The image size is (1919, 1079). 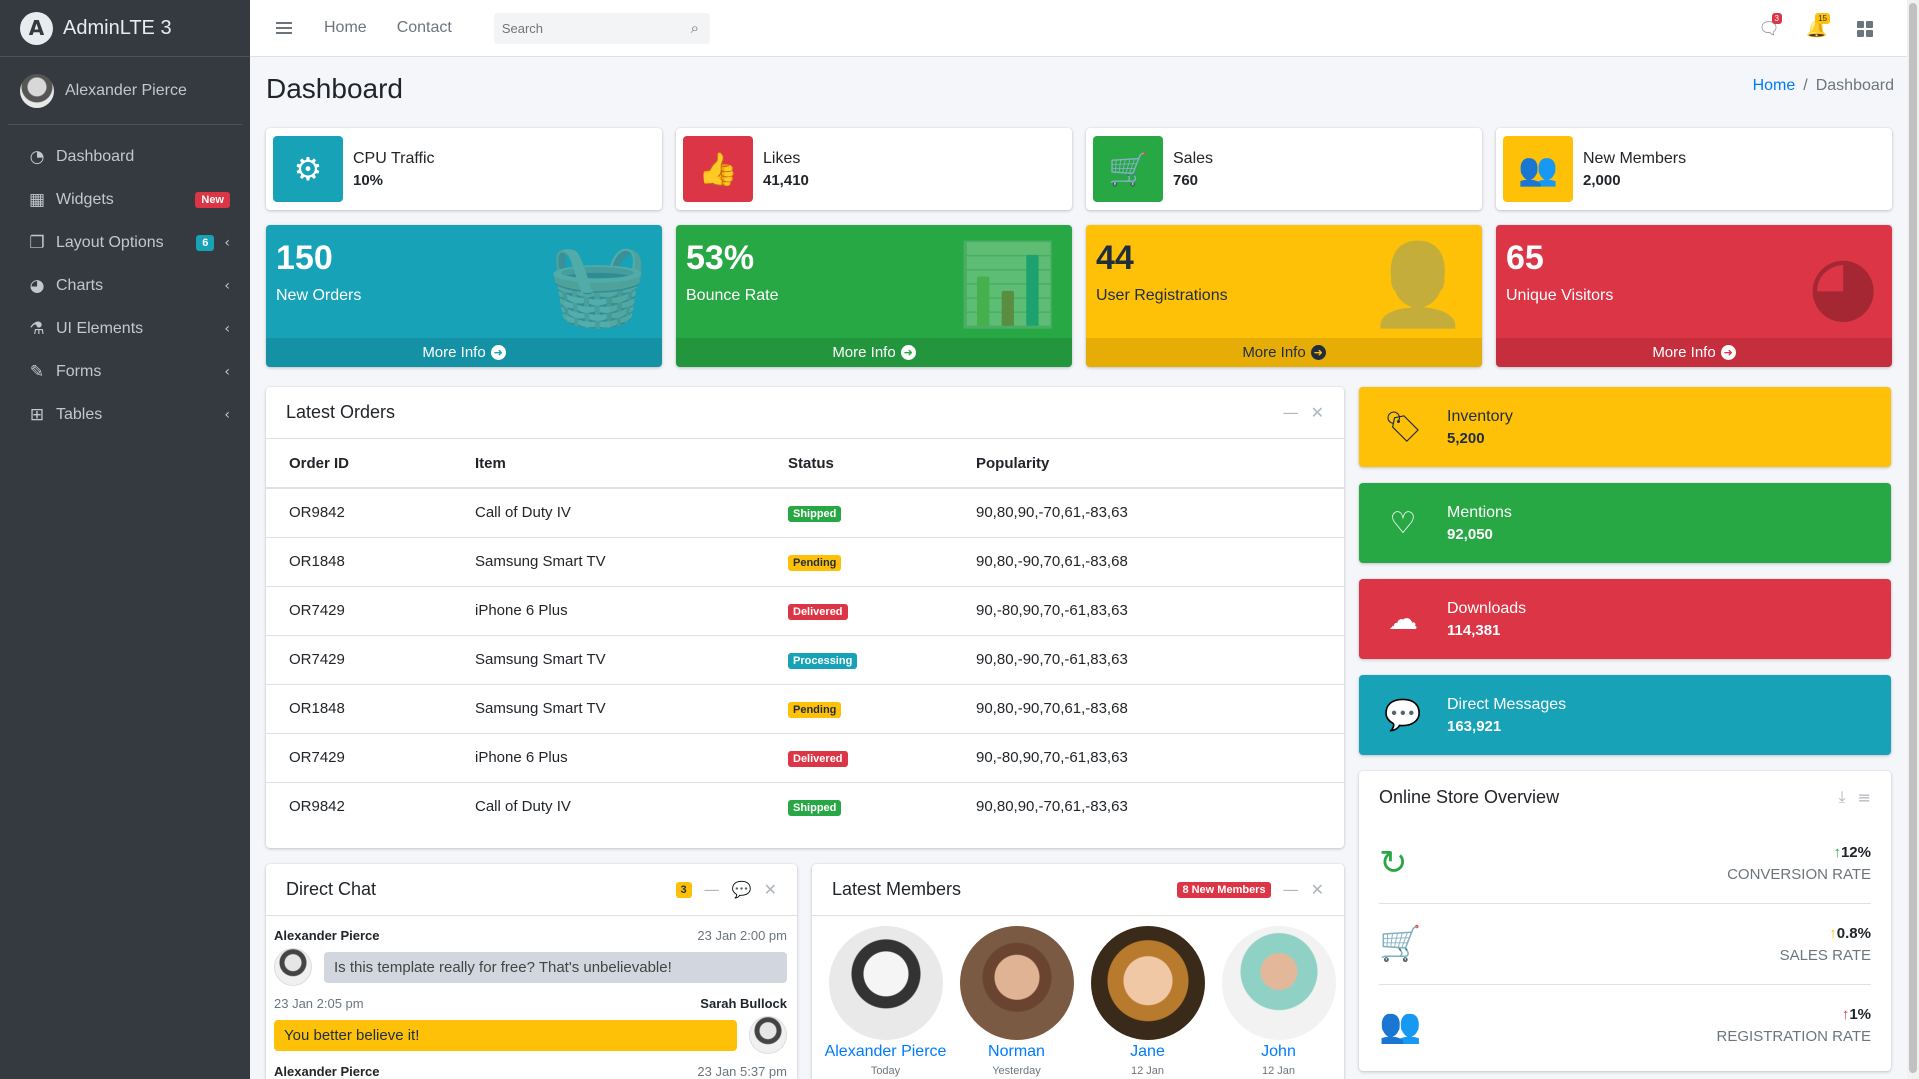 I want to click on member-name: John, so click(x=1278, y=1052).